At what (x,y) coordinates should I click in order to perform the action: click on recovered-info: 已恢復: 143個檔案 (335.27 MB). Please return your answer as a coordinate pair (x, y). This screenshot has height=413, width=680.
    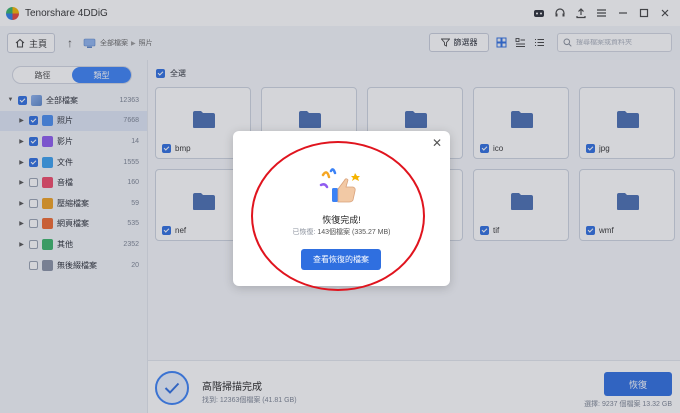
    Looking at the image, I should click on (341, 232).